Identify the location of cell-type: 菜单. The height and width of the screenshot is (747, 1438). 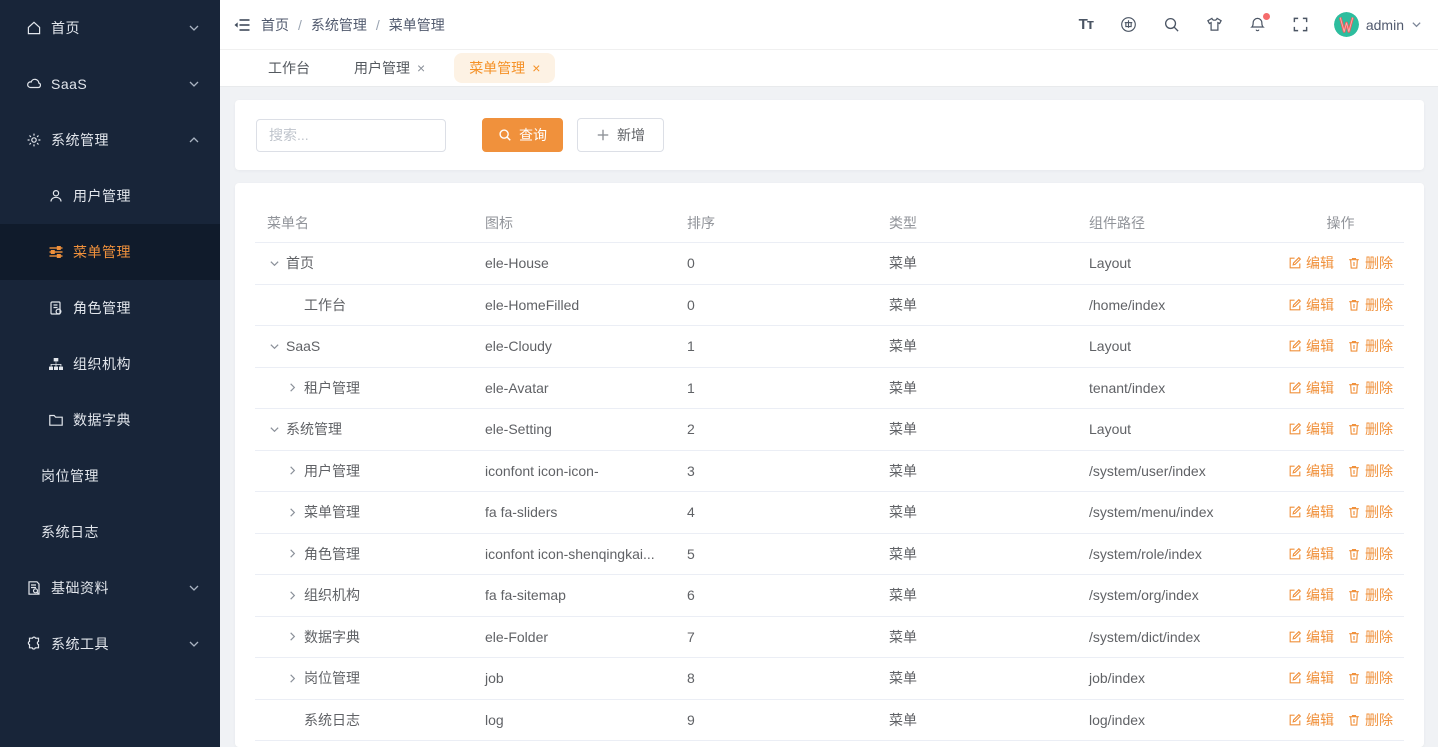
(903, 429).